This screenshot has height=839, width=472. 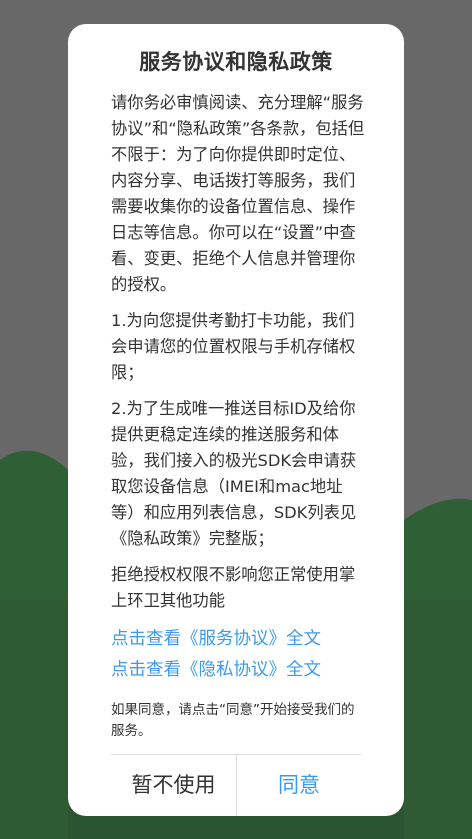 What do you see at coordinates (299, 785) in the screenshot?
I see `agree-button: 同意` at bounding box center [299, 785].